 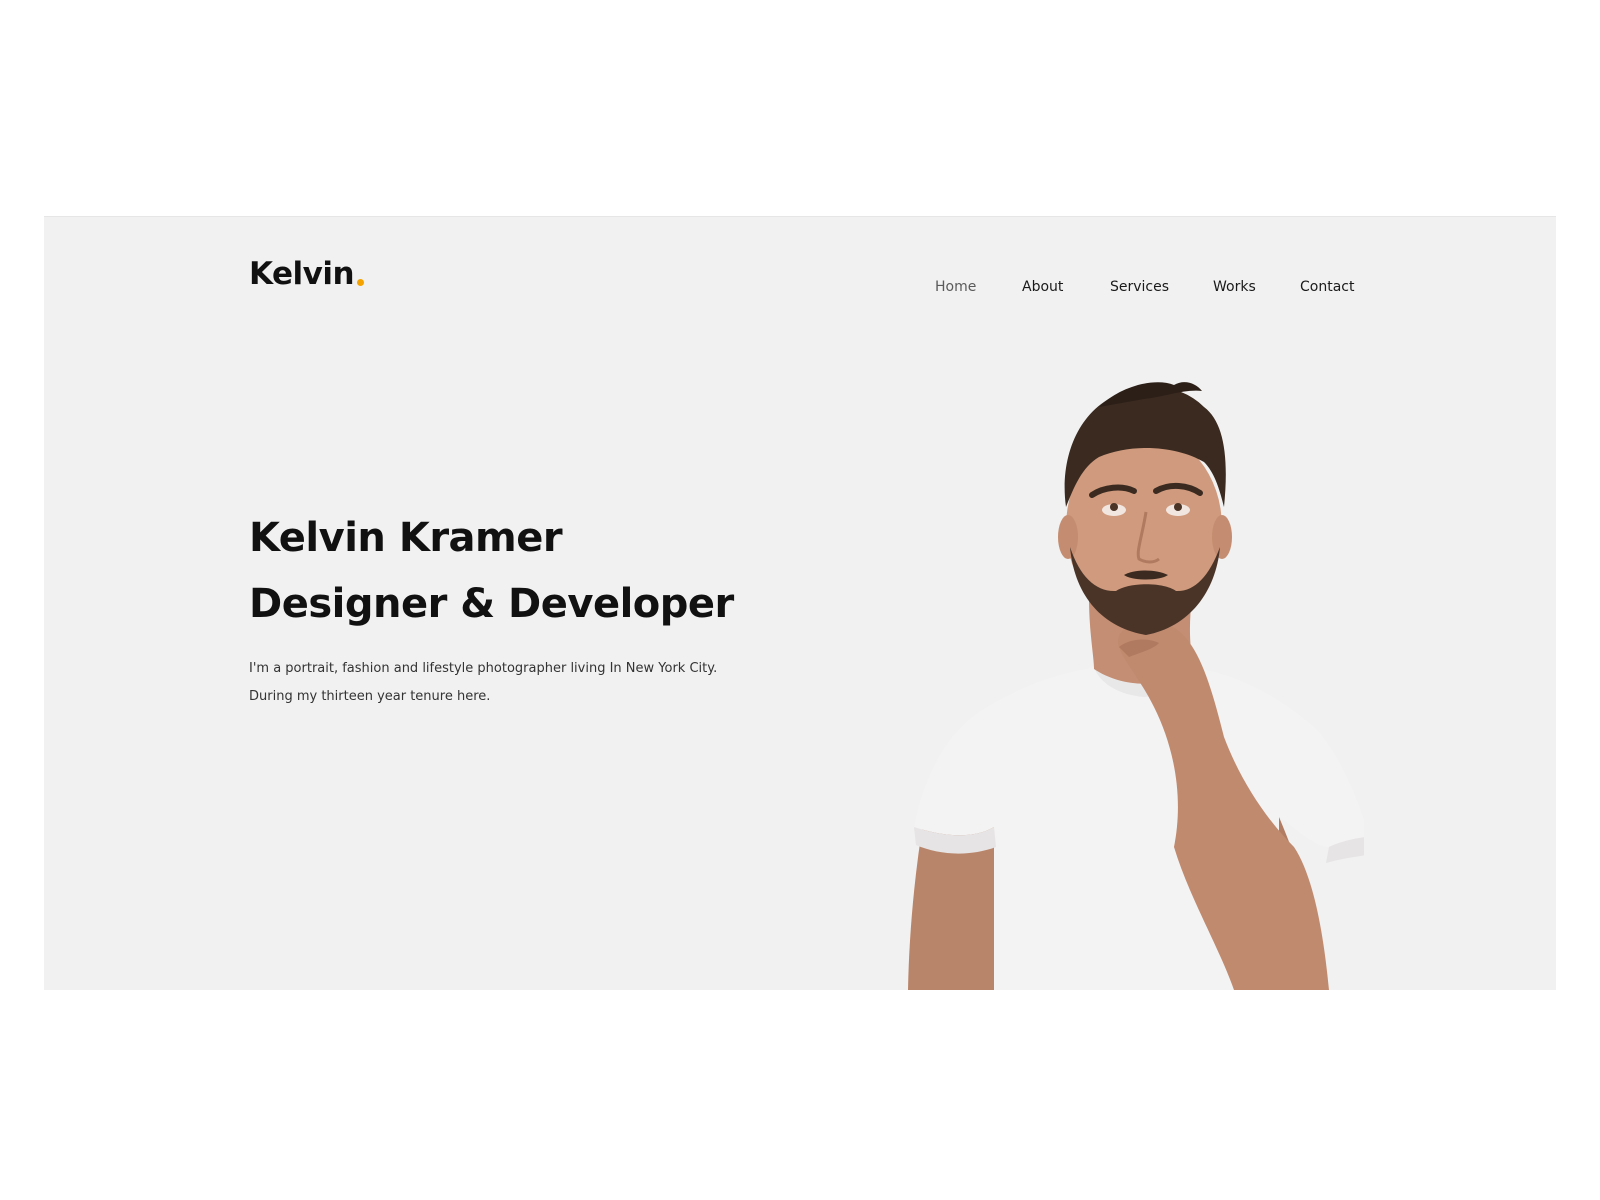 What do you see at coordinates (955, 287) in the screenshot?
I see `nav-item-home: Home` at bounding box center [955, 287].